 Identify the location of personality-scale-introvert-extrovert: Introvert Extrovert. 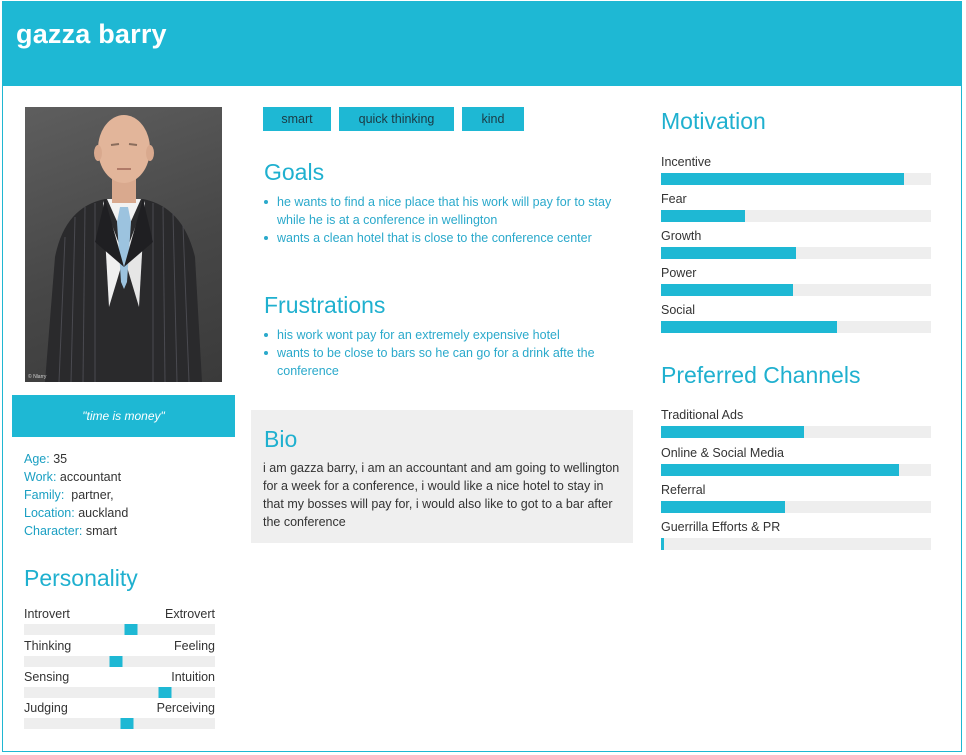
(119, 621).